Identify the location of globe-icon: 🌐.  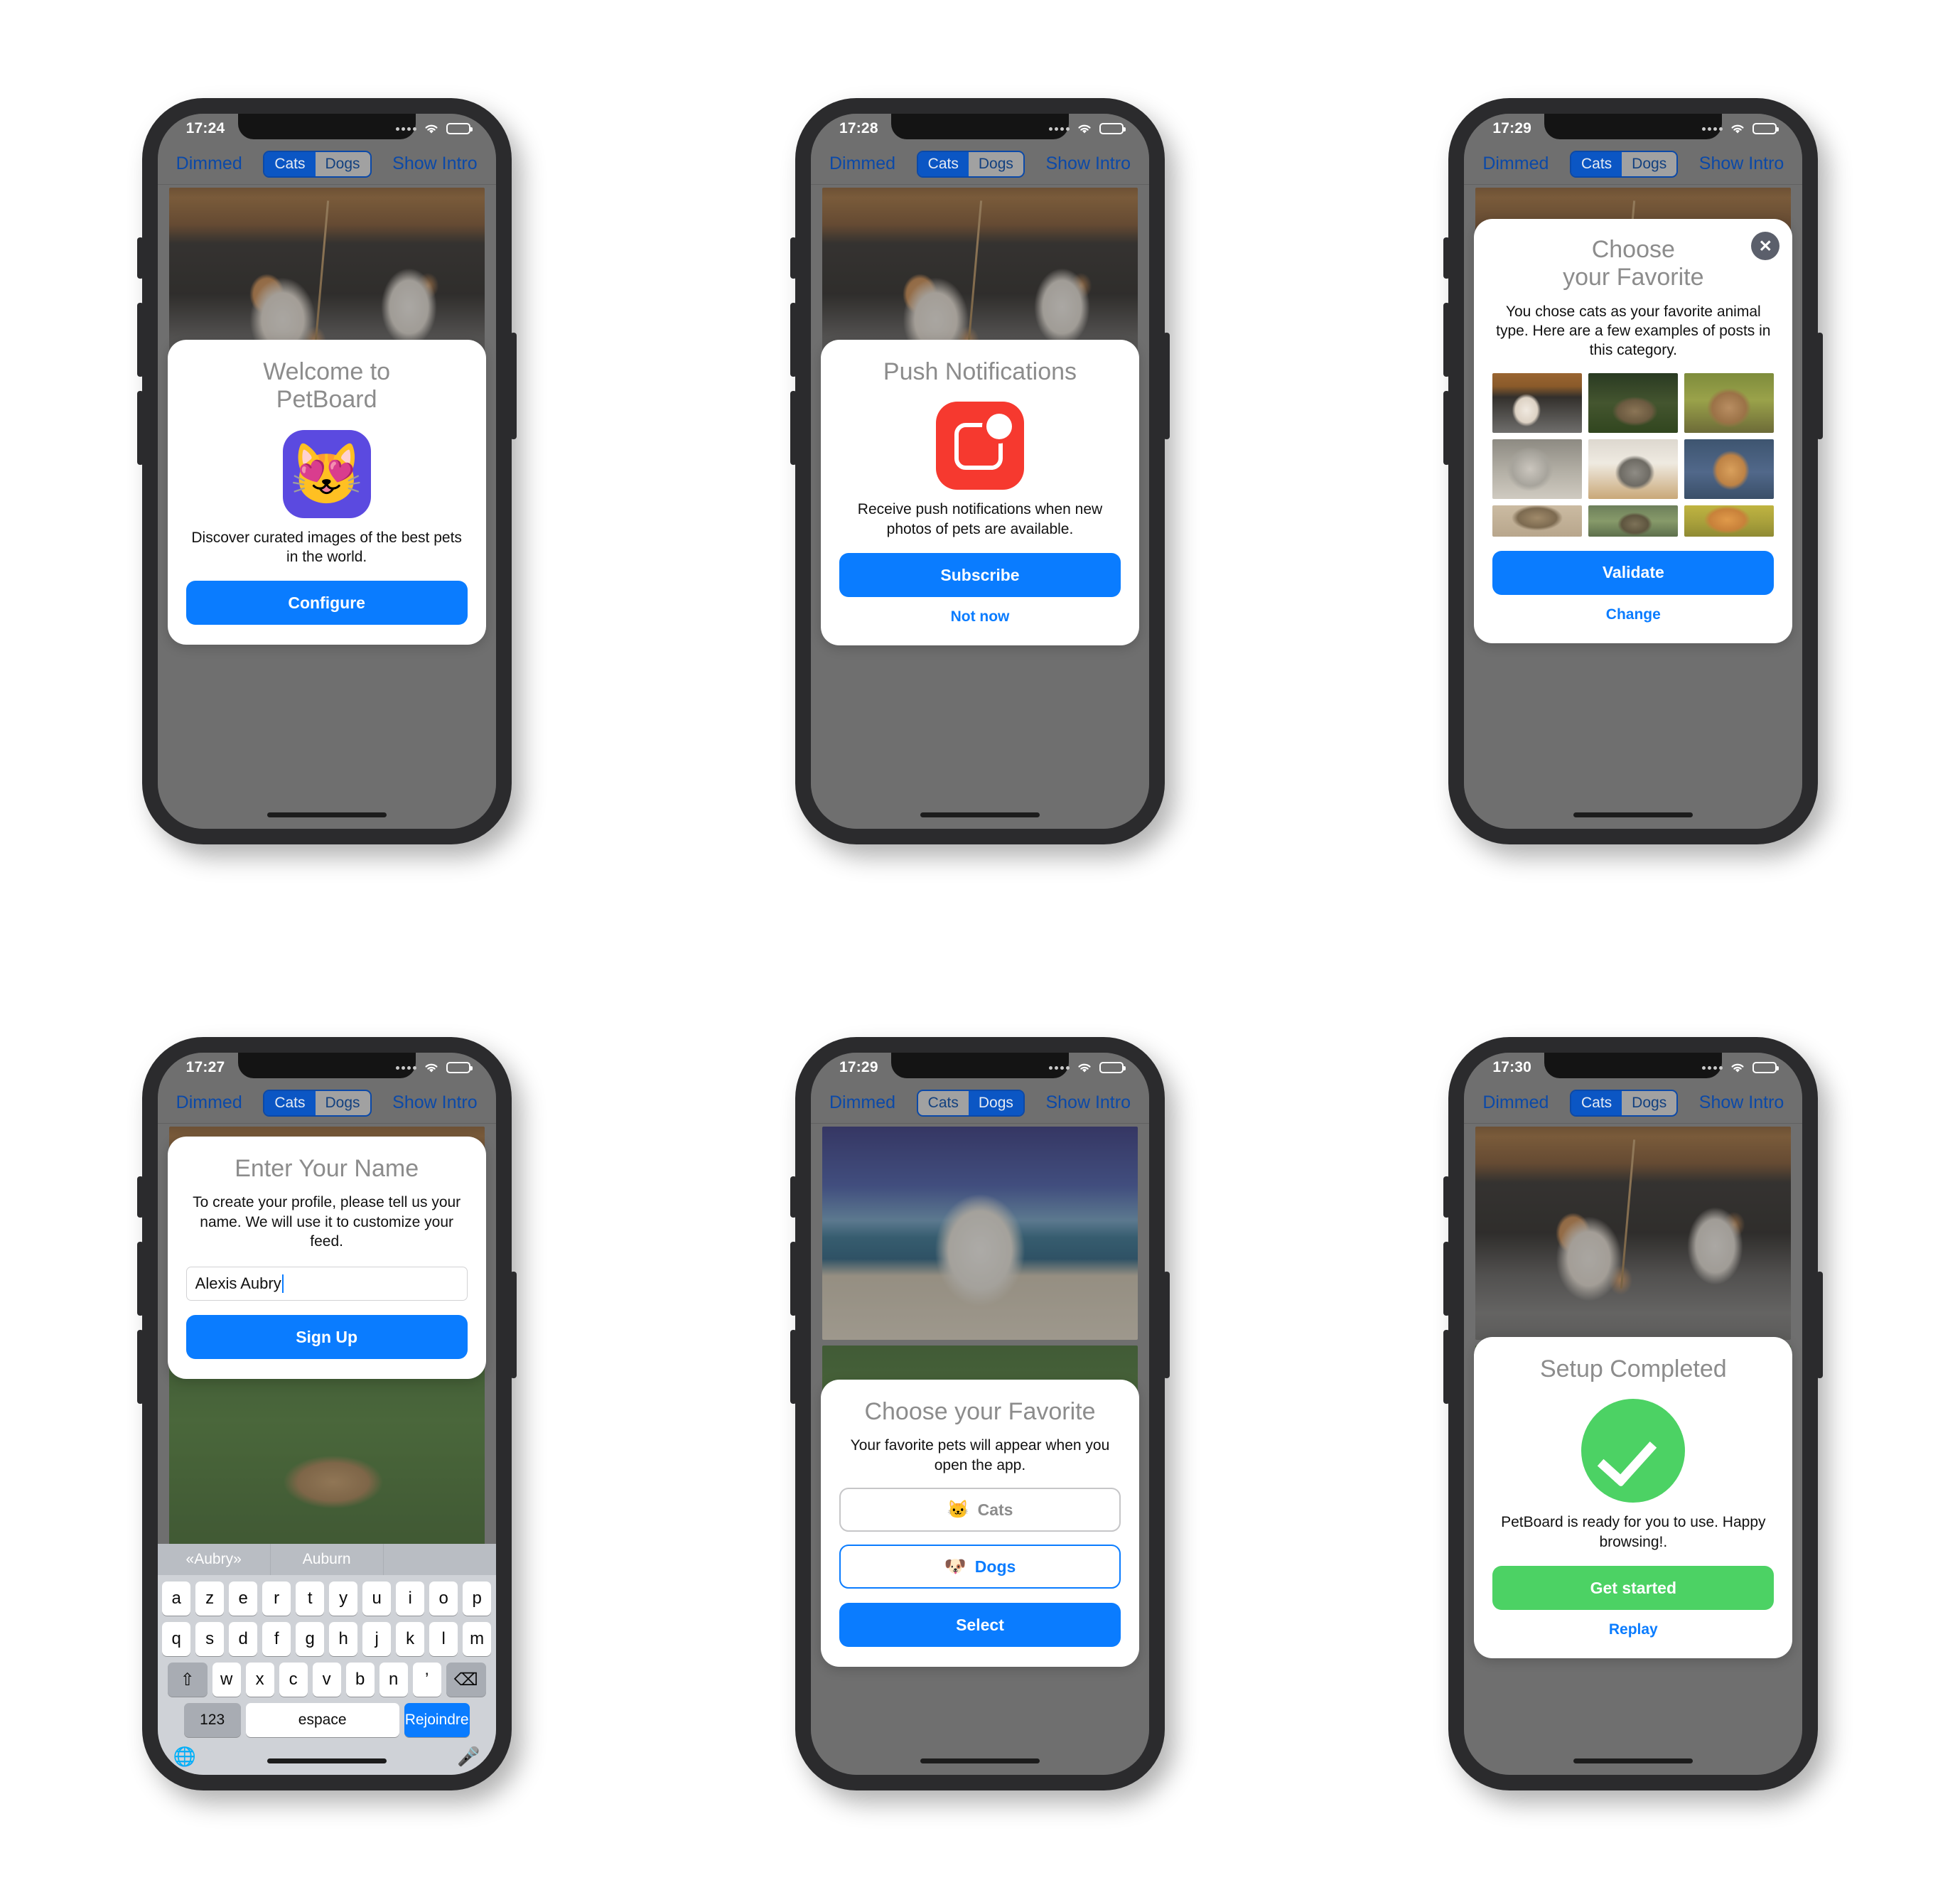
(185, 1757).